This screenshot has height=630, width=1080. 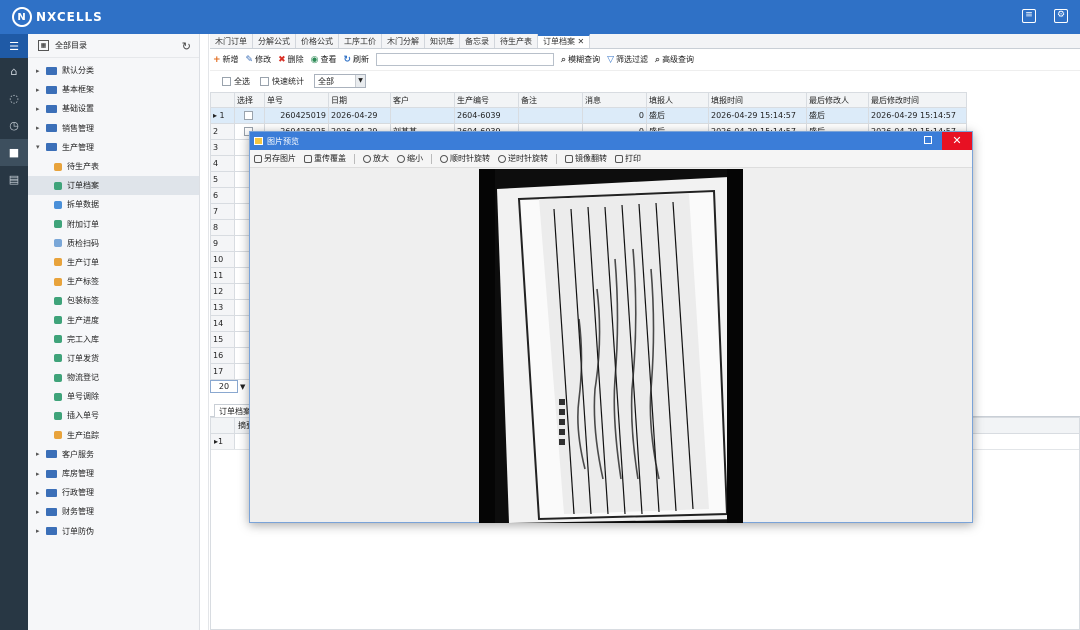 I want to click on tree-item: ▾ 生产管理, so click(x=113, y=147).